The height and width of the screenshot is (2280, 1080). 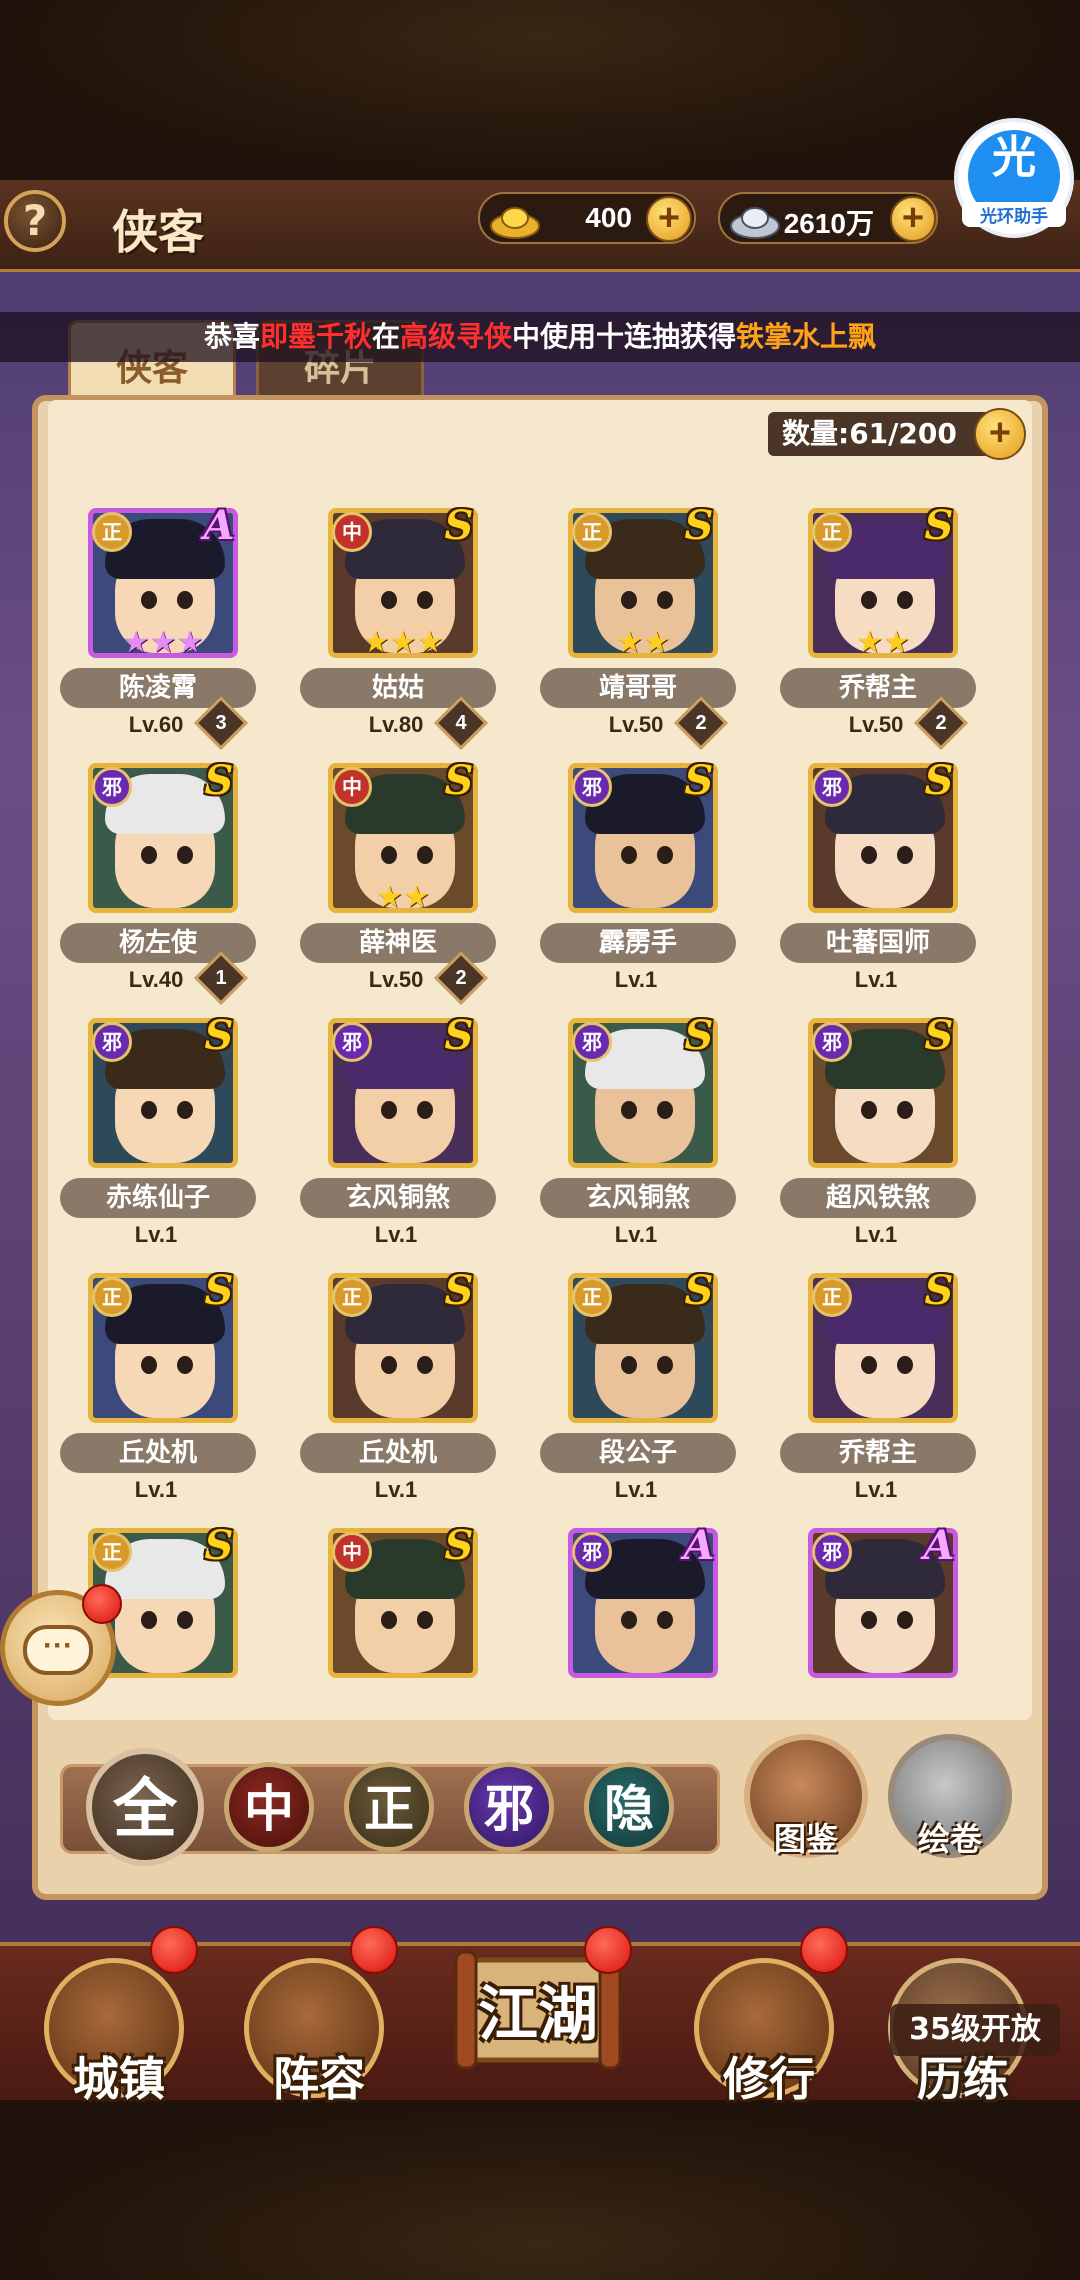 I want to click on helper-label: 光环助手, so click(x=1014, y=214).